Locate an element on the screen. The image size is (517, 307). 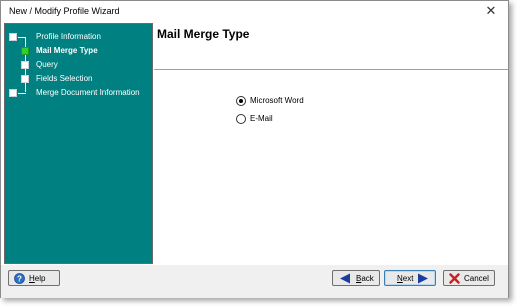
button-bar: ? Help Back Next Cancel is located at coordinates (254, 281).